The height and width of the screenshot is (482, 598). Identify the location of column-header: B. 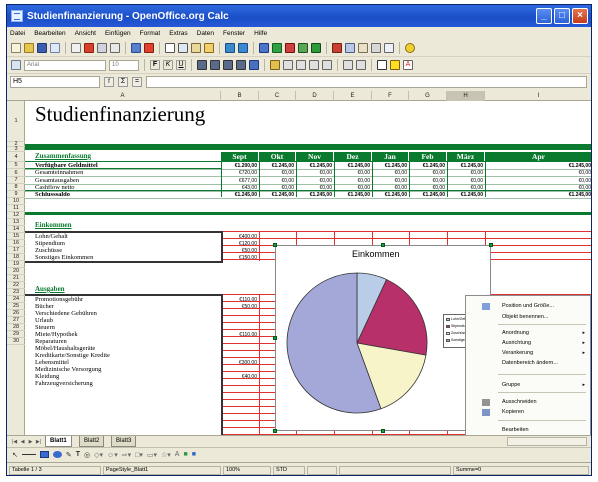
(240, 96).